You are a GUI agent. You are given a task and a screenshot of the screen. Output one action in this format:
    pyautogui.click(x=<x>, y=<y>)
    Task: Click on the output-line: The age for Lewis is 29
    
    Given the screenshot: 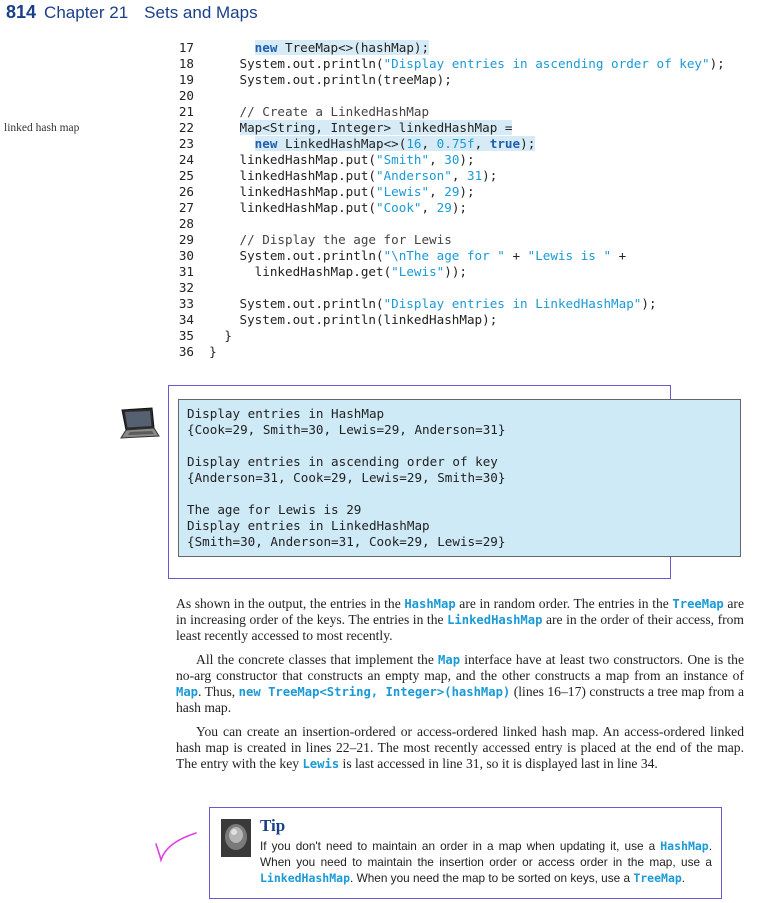 What is the action you would take?
    pyautogui.click(x=274, y=509)
    